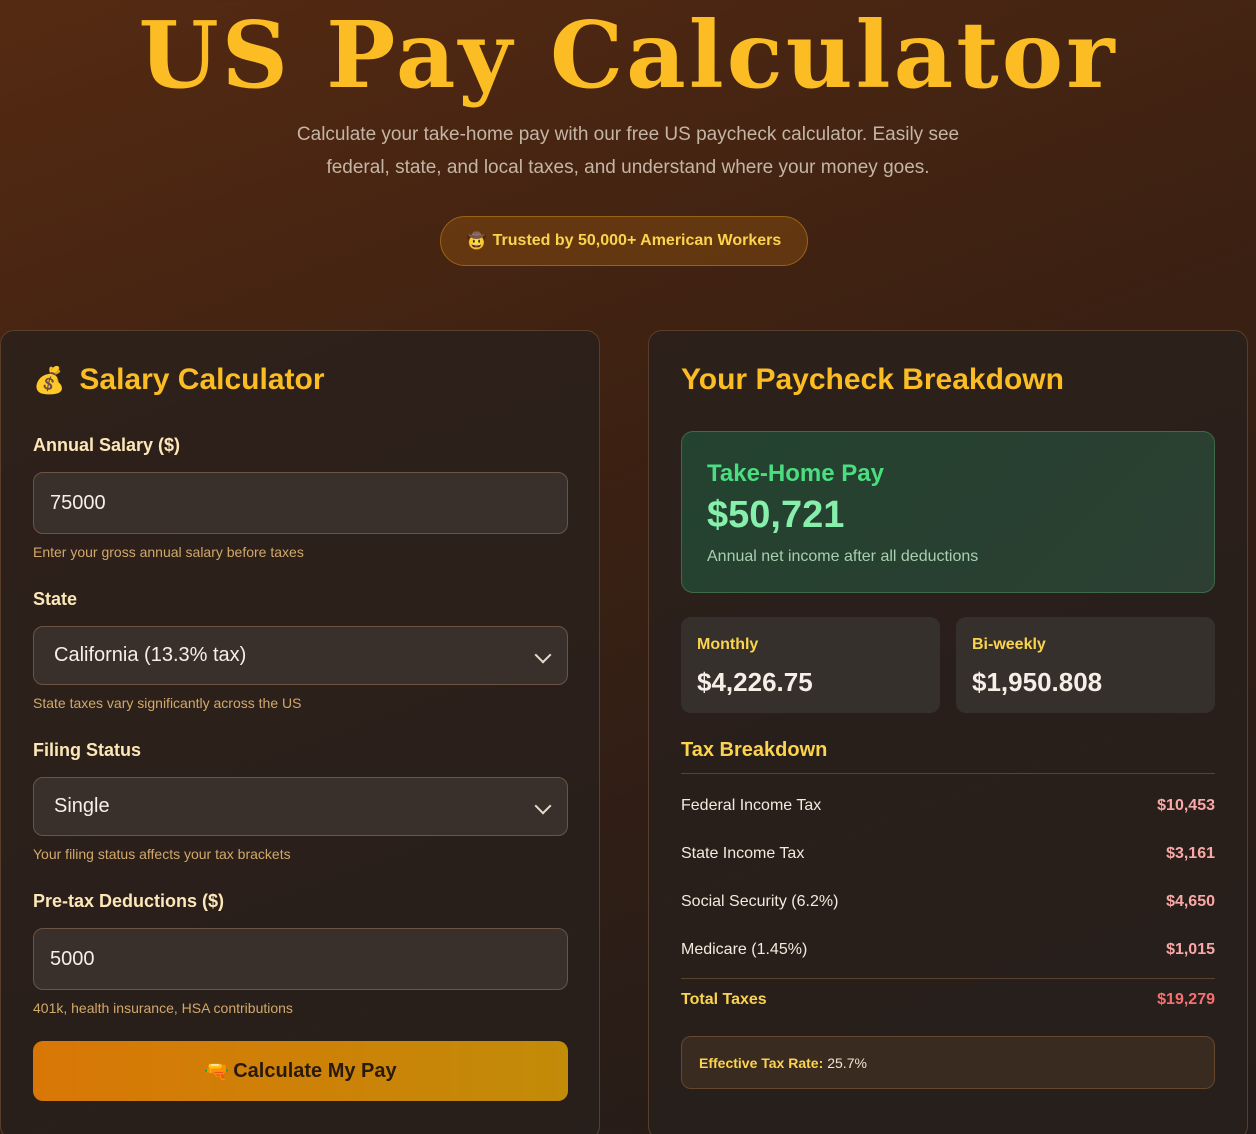 The image size is (1256, 1134). What do you see at coordinates (55, 599) in the screenshot?
I see `state-label: State` at bounding box center [55, 599].